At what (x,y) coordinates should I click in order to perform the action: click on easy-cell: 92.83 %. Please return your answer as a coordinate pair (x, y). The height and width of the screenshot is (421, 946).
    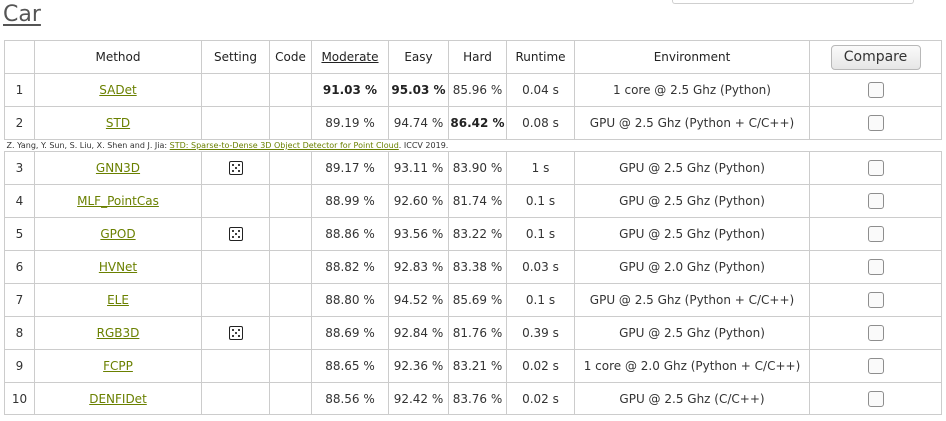
    Looking at the image, I should click on (418, 267).